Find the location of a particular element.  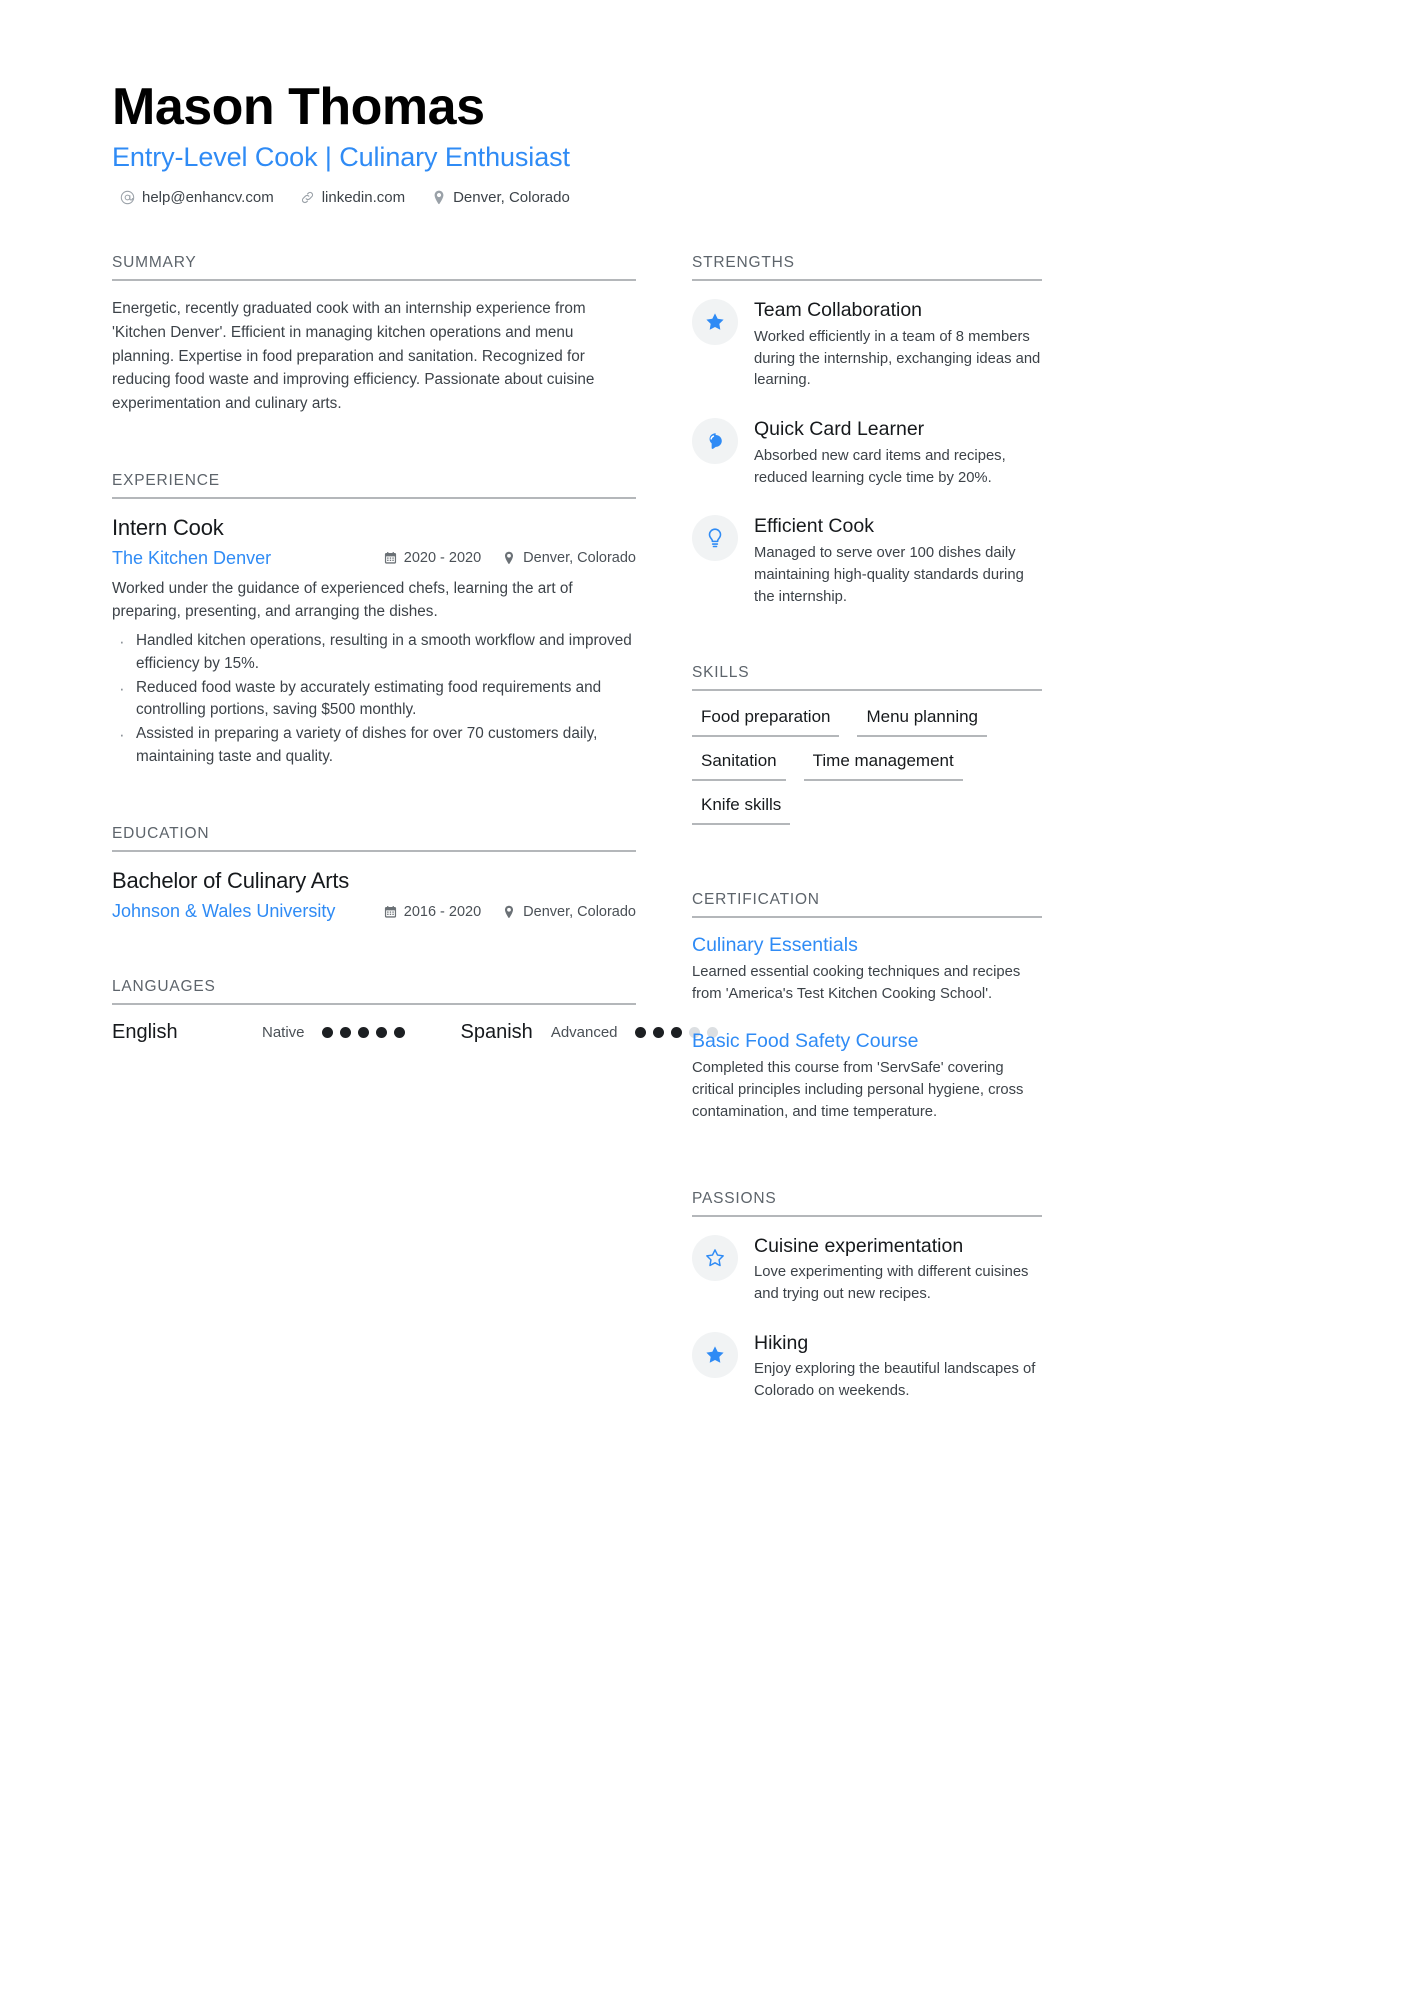

language-name: English is located at coordinates (145, 1032).